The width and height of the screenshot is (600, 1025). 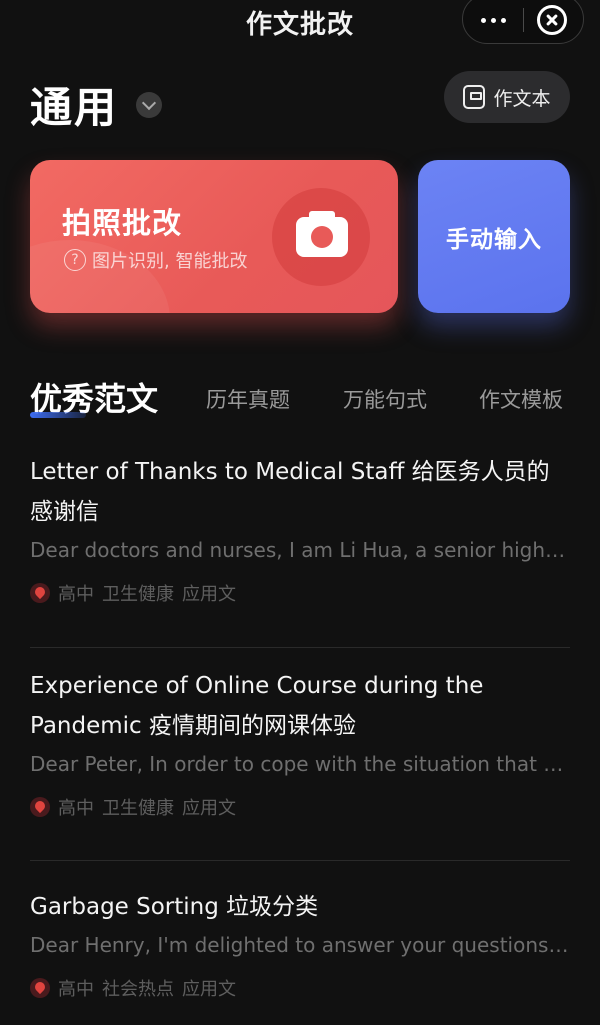 I want to click on chevron-down-icon, so click(x=149, y=104).